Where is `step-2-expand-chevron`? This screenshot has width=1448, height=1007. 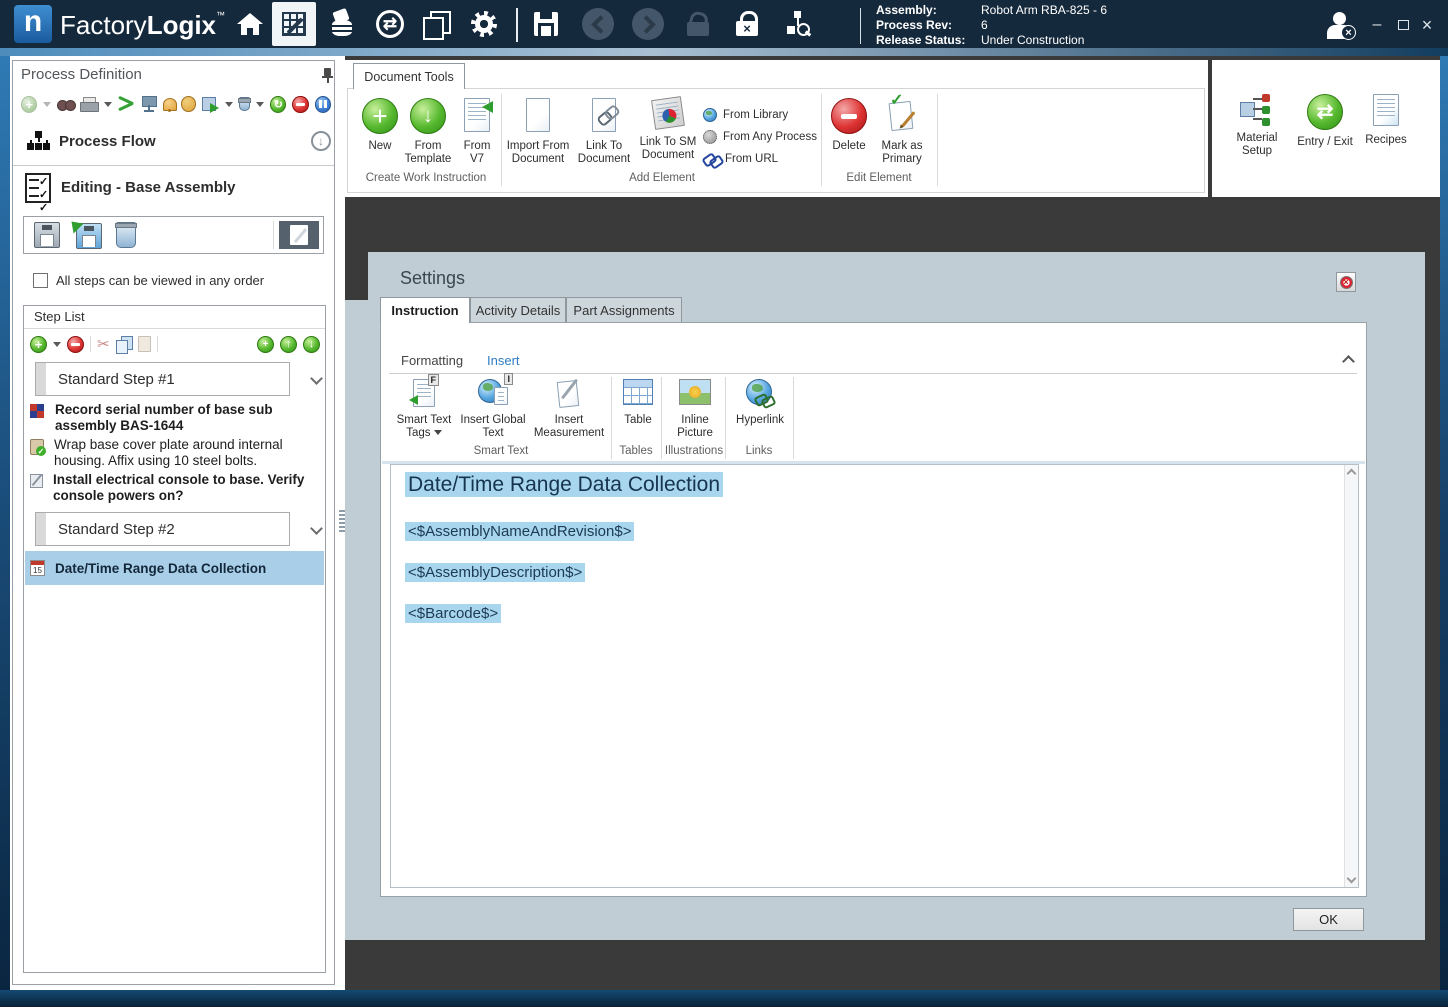 step-2-expand-chevron is located at coordinates (316, 528).